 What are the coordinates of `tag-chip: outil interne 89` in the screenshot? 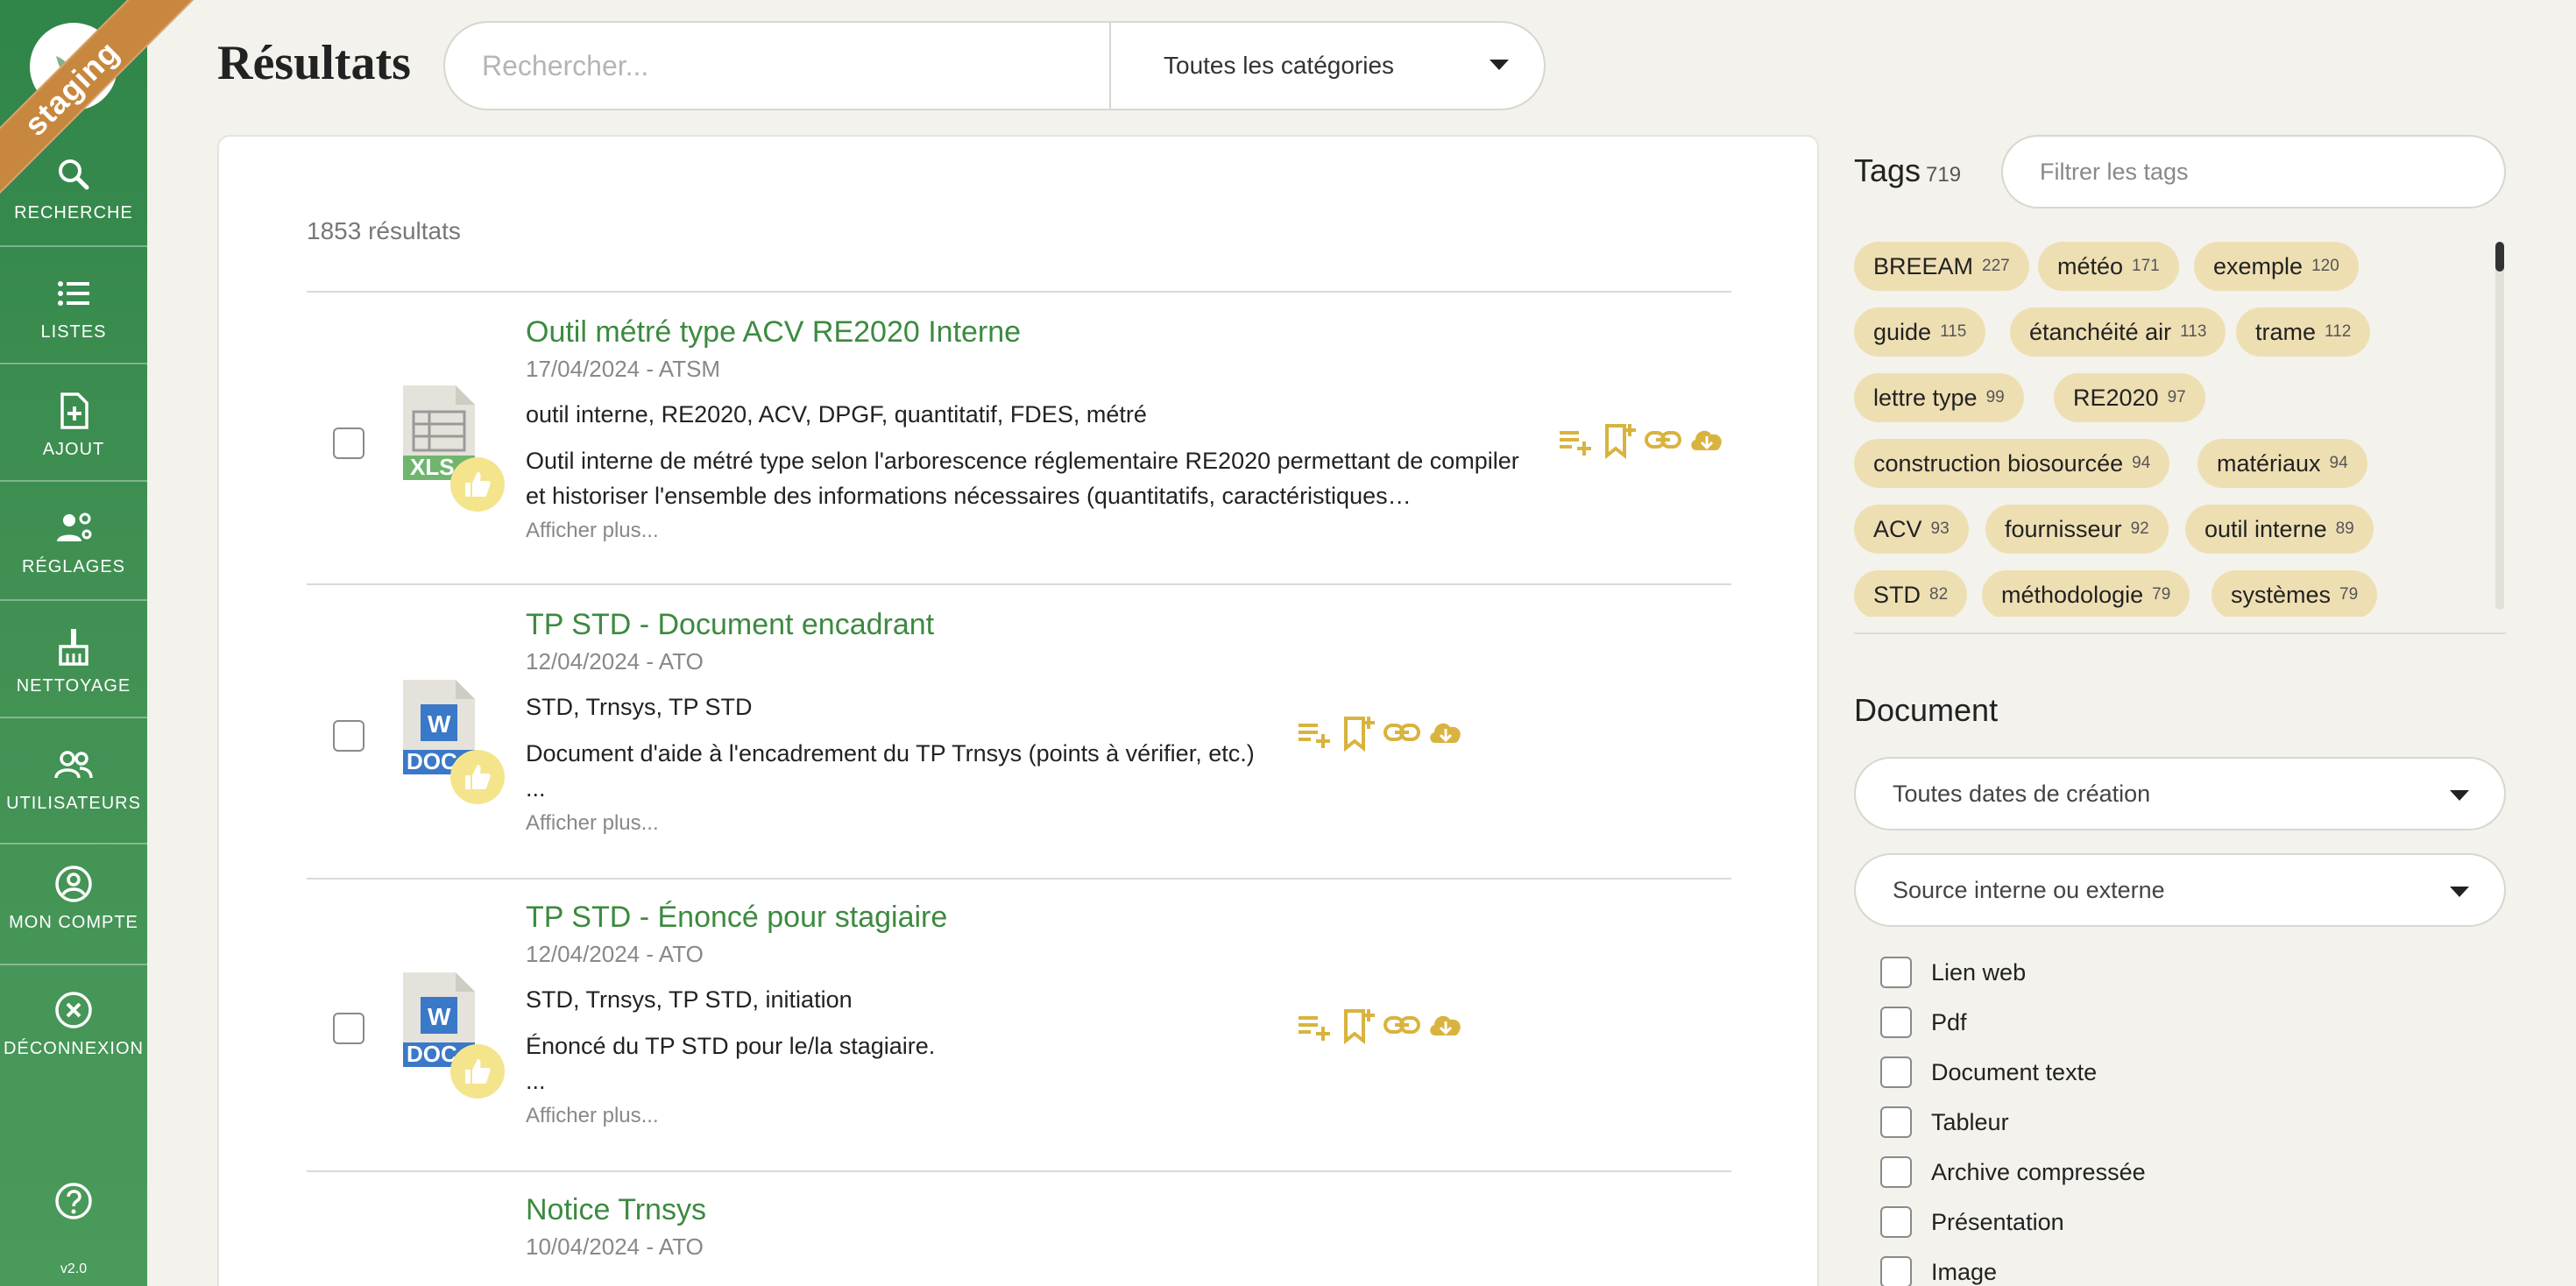 It's located at (2279, 529).